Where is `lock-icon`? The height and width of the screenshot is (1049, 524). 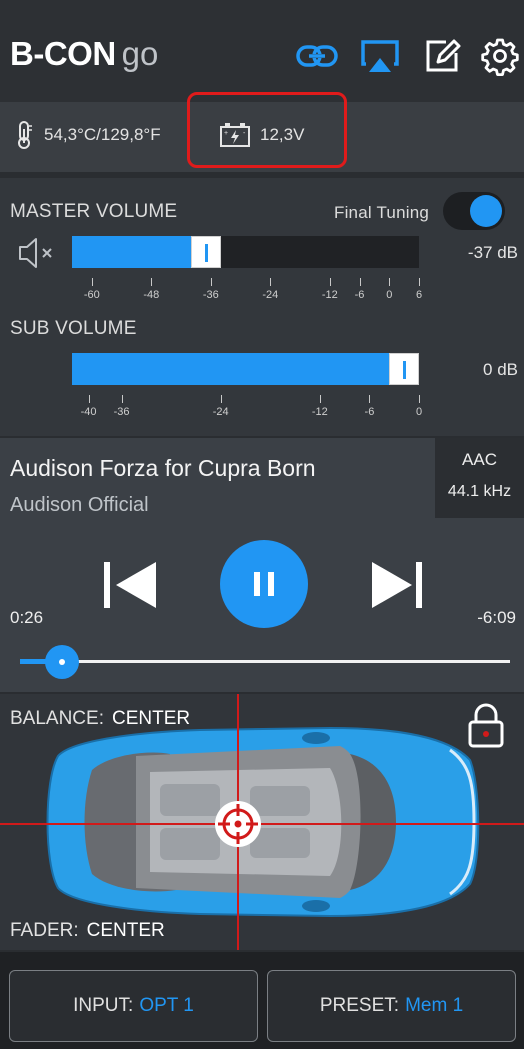 lock-icon is located at coordinates (486, 725).